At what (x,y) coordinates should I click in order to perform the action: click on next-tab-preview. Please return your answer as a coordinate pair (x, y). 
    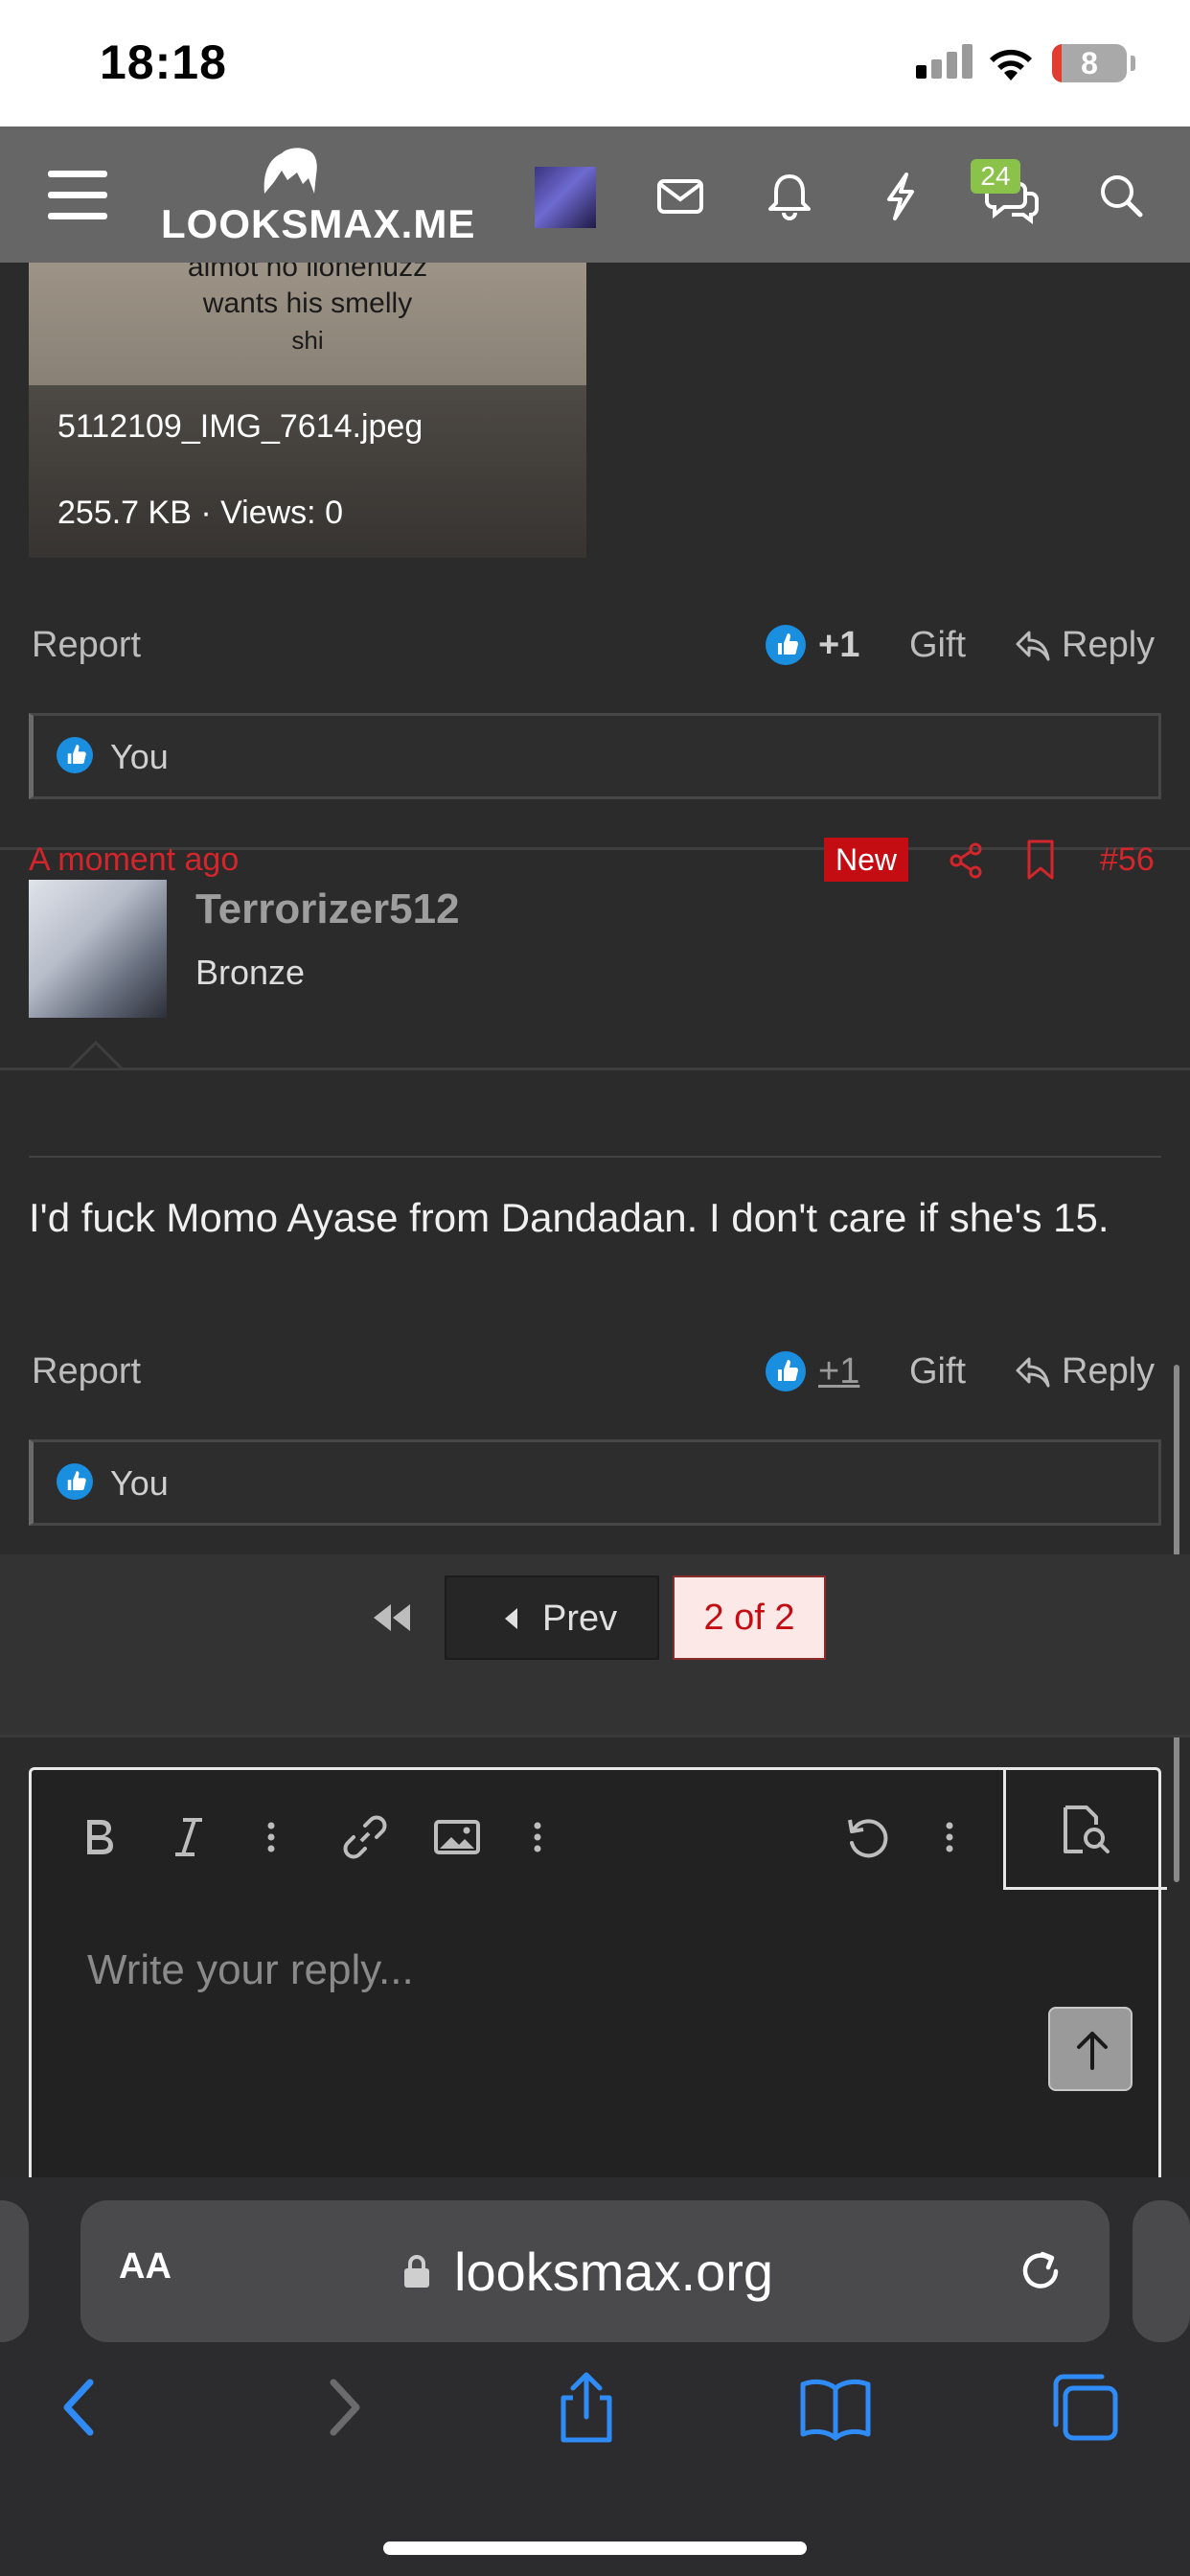
    Looking at the image, I should click on (1162, 2271).